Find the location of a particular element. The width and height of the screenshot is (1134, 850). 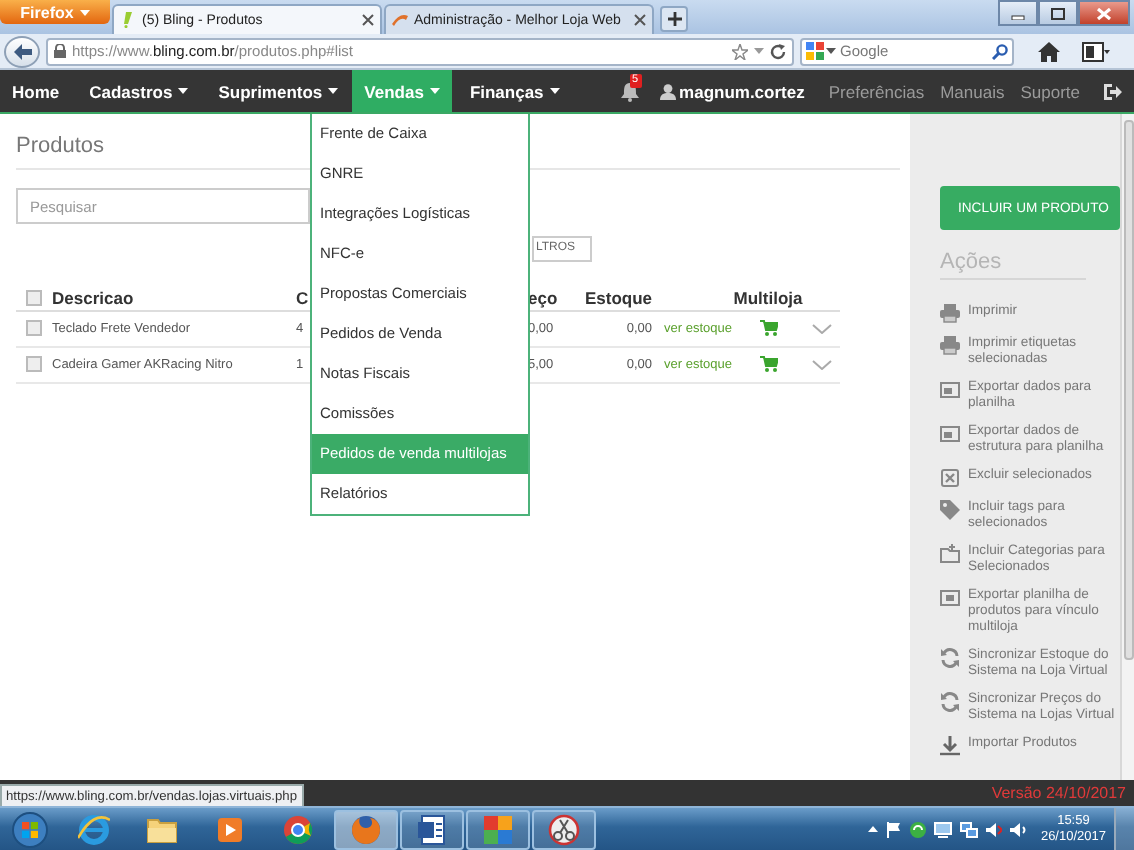

new-tab-button is located at coordinates (674, 19).